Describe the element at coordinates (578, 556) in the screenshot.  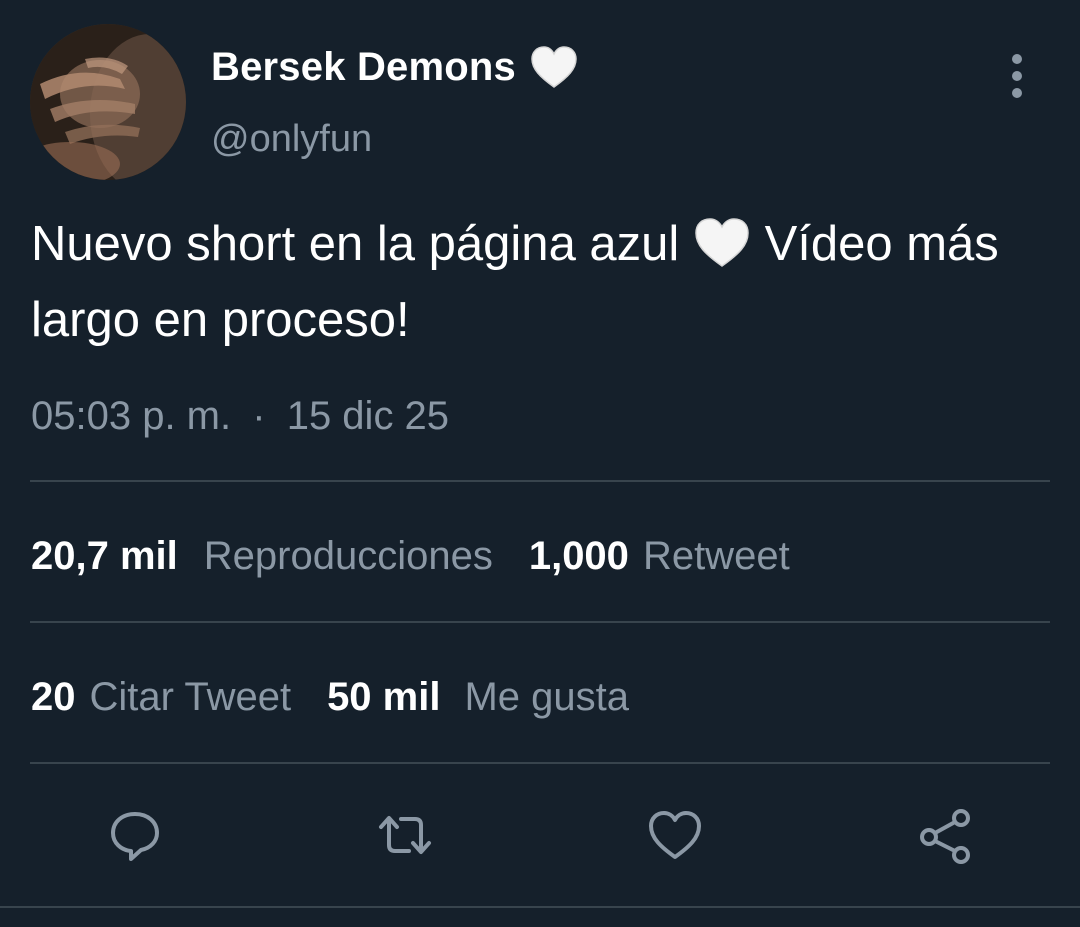
I see `retweets-count: 1,000` at that location.